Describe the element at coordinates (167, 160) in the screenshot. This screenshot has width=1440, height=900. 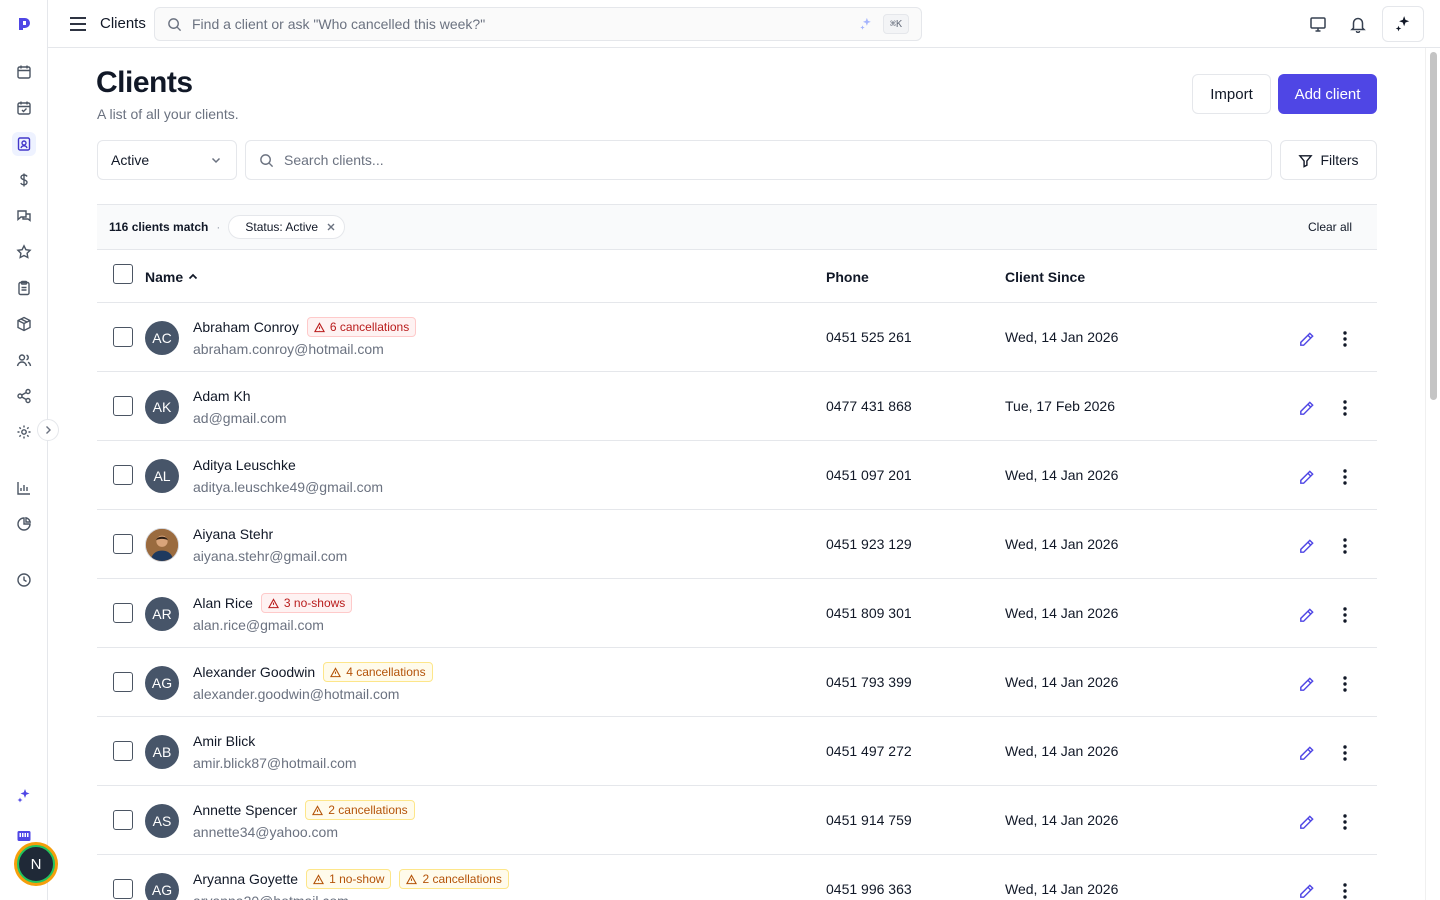
I see `status-select: Active` at that location.